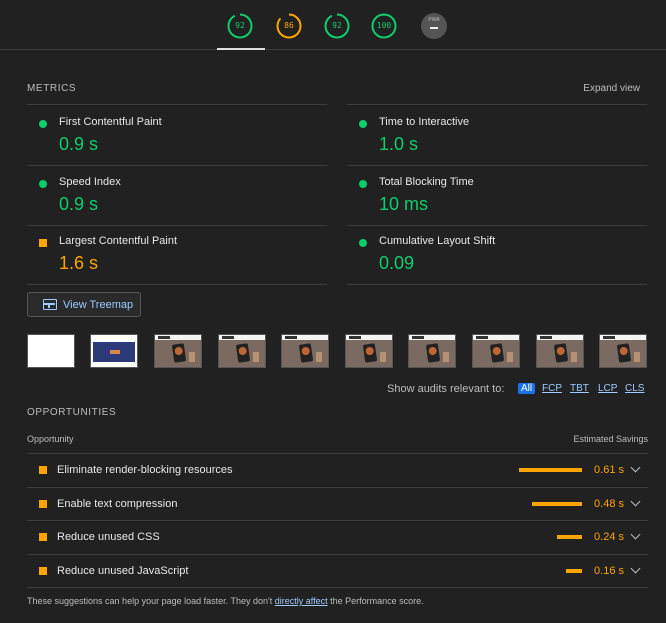  I want to click on metric-cumulative-layout-shift: Cumulative Layout Shift 0.09, so click(497, 261).